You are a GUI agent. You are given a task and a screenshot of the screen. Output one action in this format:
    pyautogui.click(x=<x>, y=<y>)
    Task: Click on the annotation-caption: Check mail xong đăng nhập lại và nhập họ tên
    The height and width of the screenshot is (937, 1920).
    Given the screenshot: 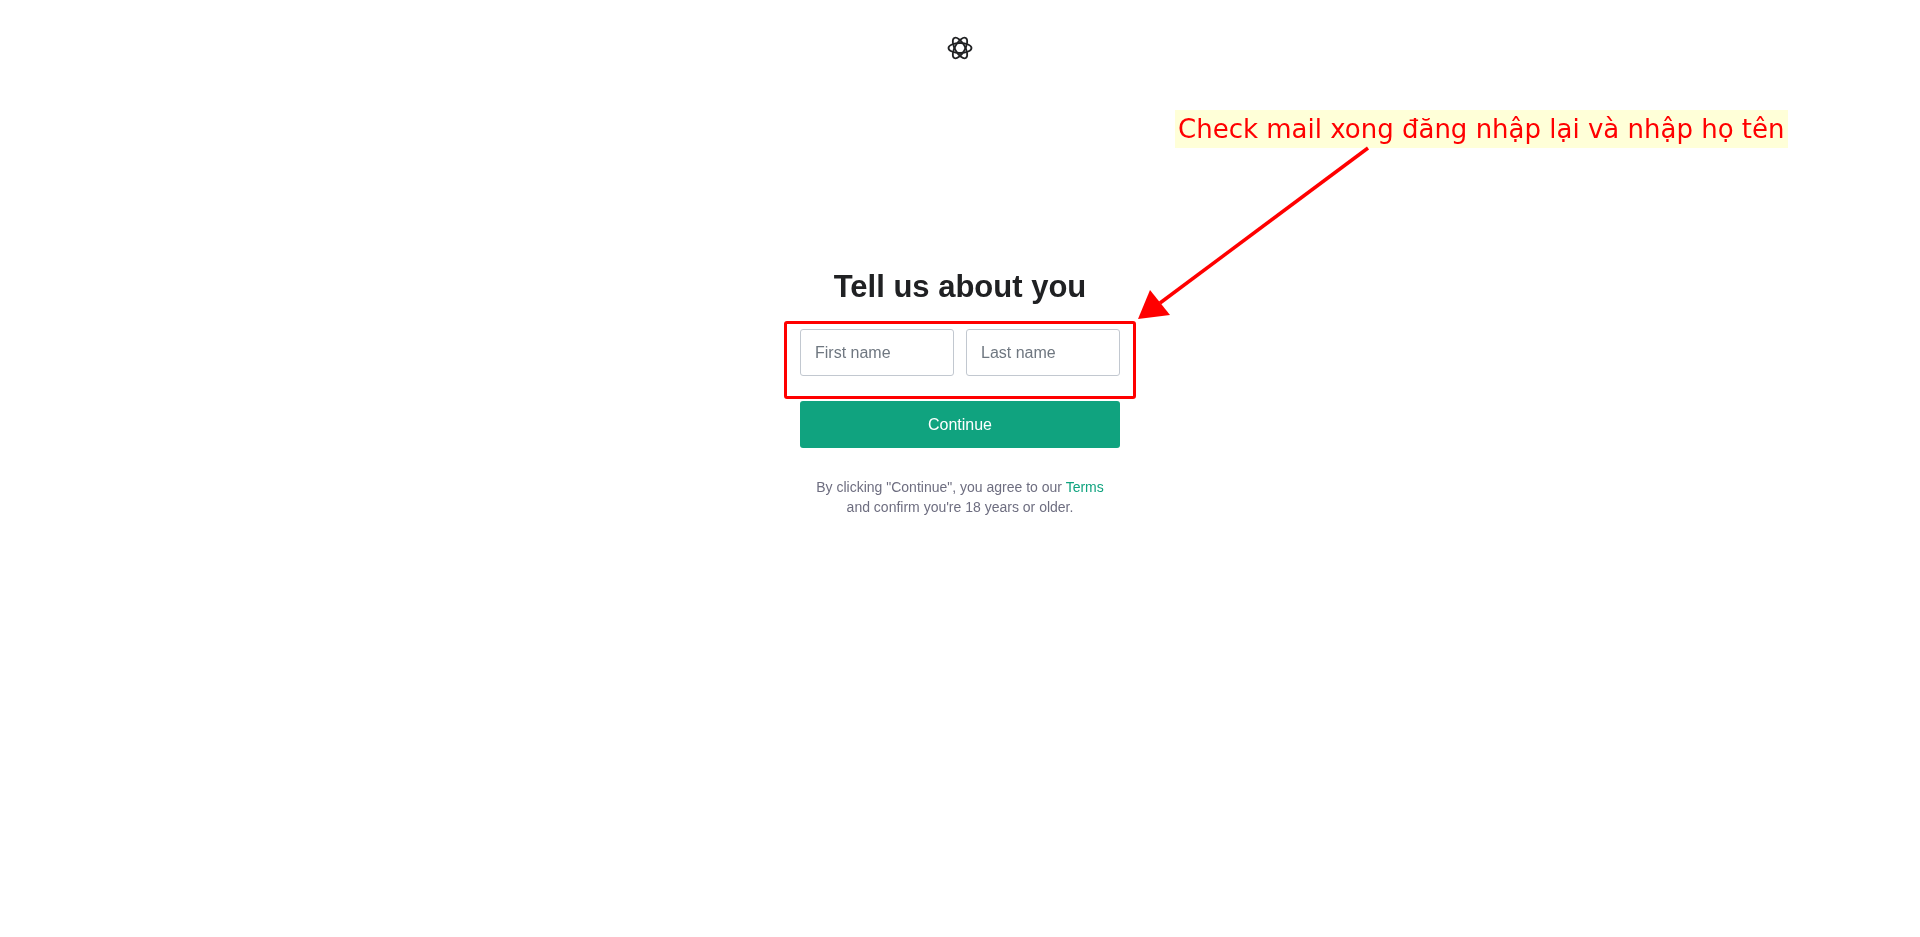 What is the action you would take?
    pyautogui.click(x=1481, y=129)
    